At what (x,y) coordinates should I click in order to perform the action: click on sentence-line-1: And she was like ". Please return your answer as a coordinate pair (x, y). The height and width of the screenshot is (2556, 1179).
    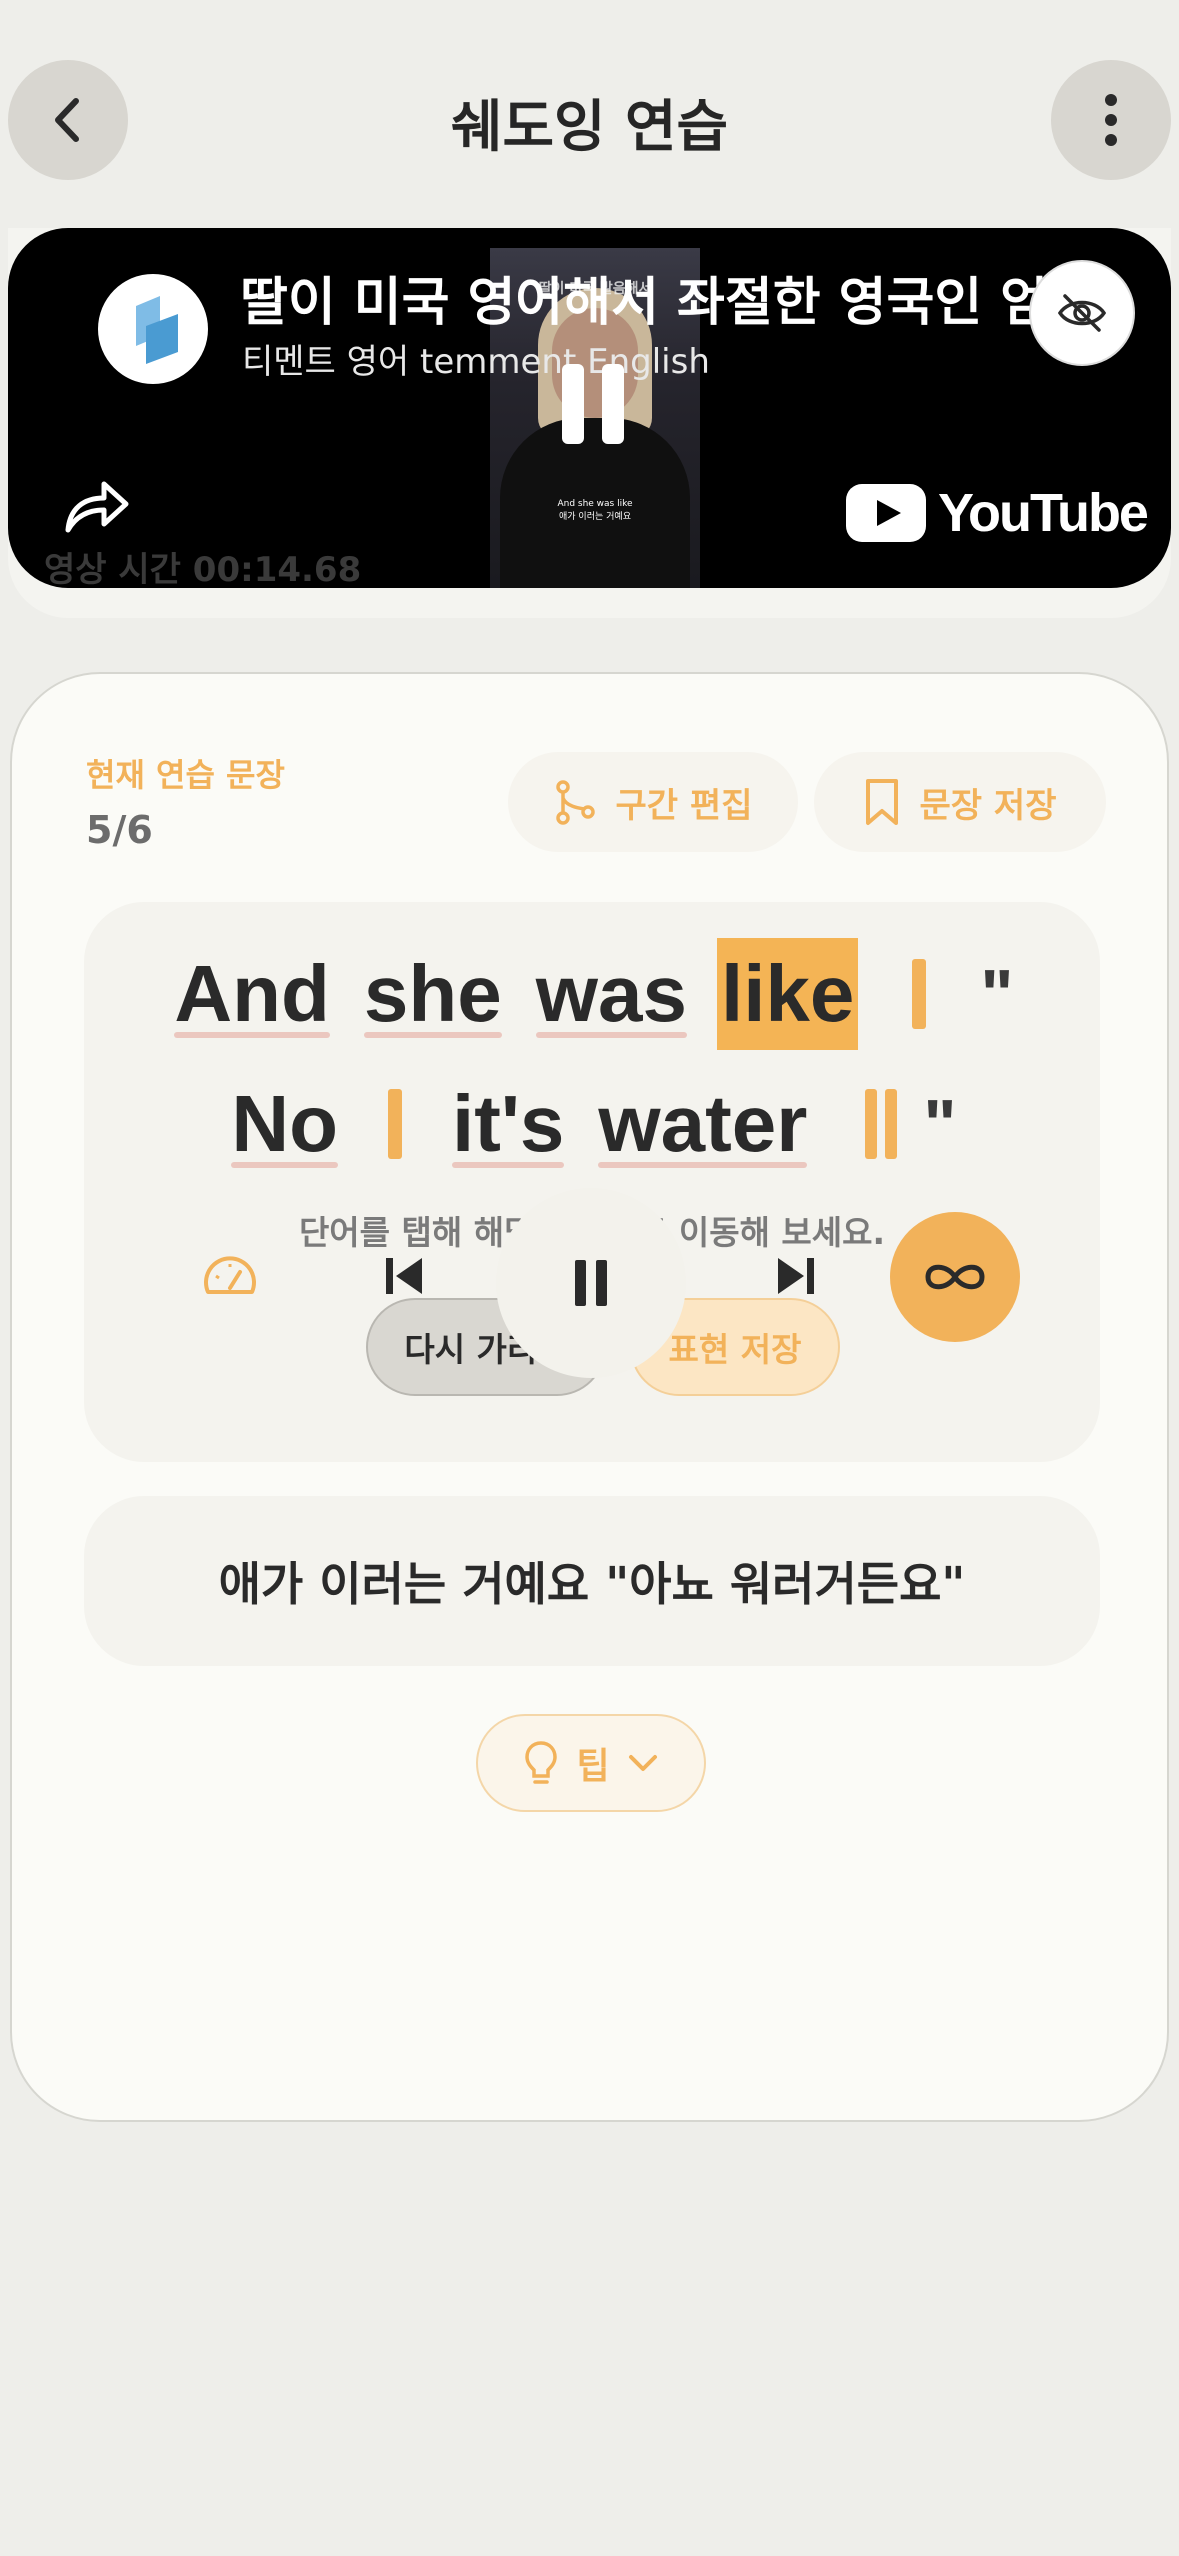
    Looking at the image, I should click on (592, 994).